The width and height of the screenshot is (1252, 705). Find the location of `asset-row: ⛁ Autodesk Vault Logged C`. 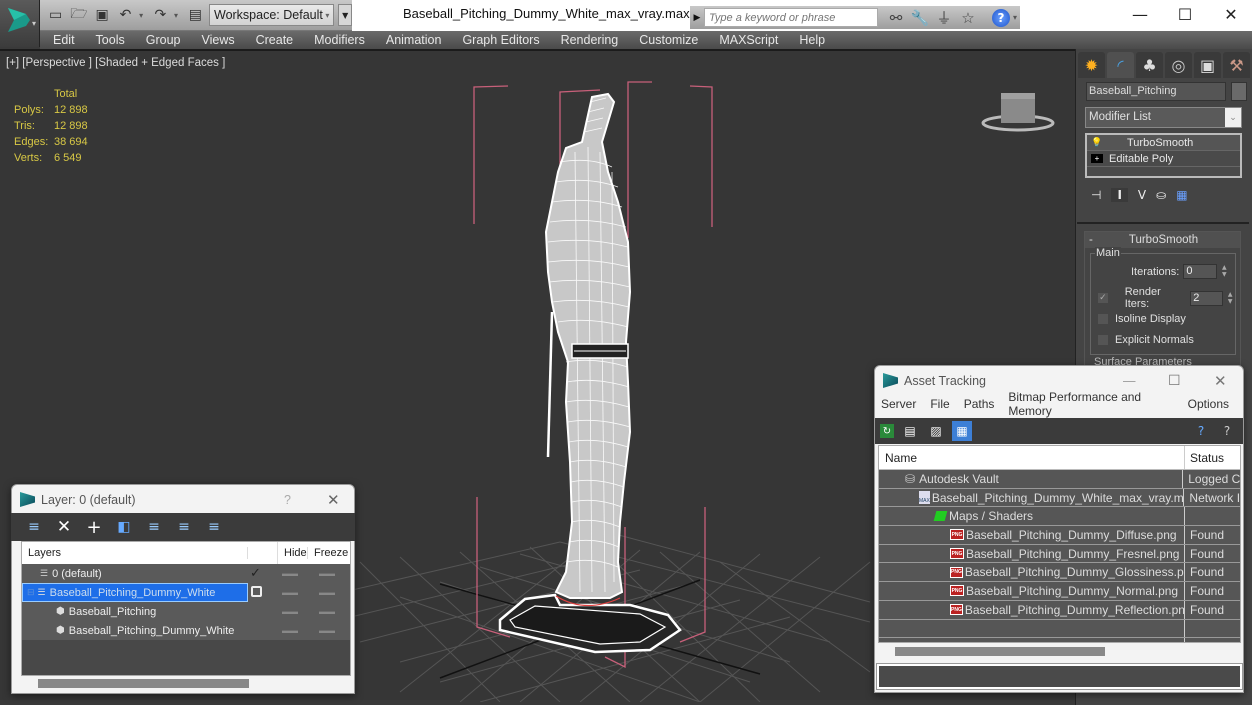

asset-row: ⛁ Autodesk Vault Logged C is located at coordinates (1059, 479).